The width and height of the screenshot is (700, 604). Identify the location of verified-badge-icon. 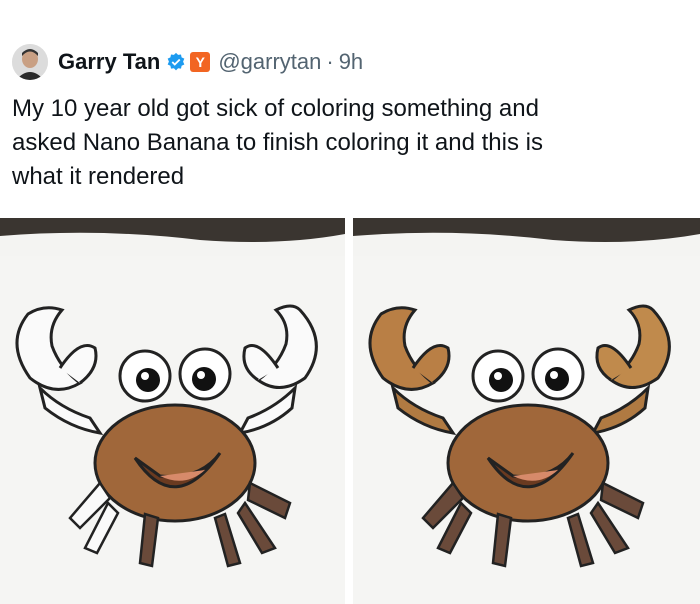
(176, 61).